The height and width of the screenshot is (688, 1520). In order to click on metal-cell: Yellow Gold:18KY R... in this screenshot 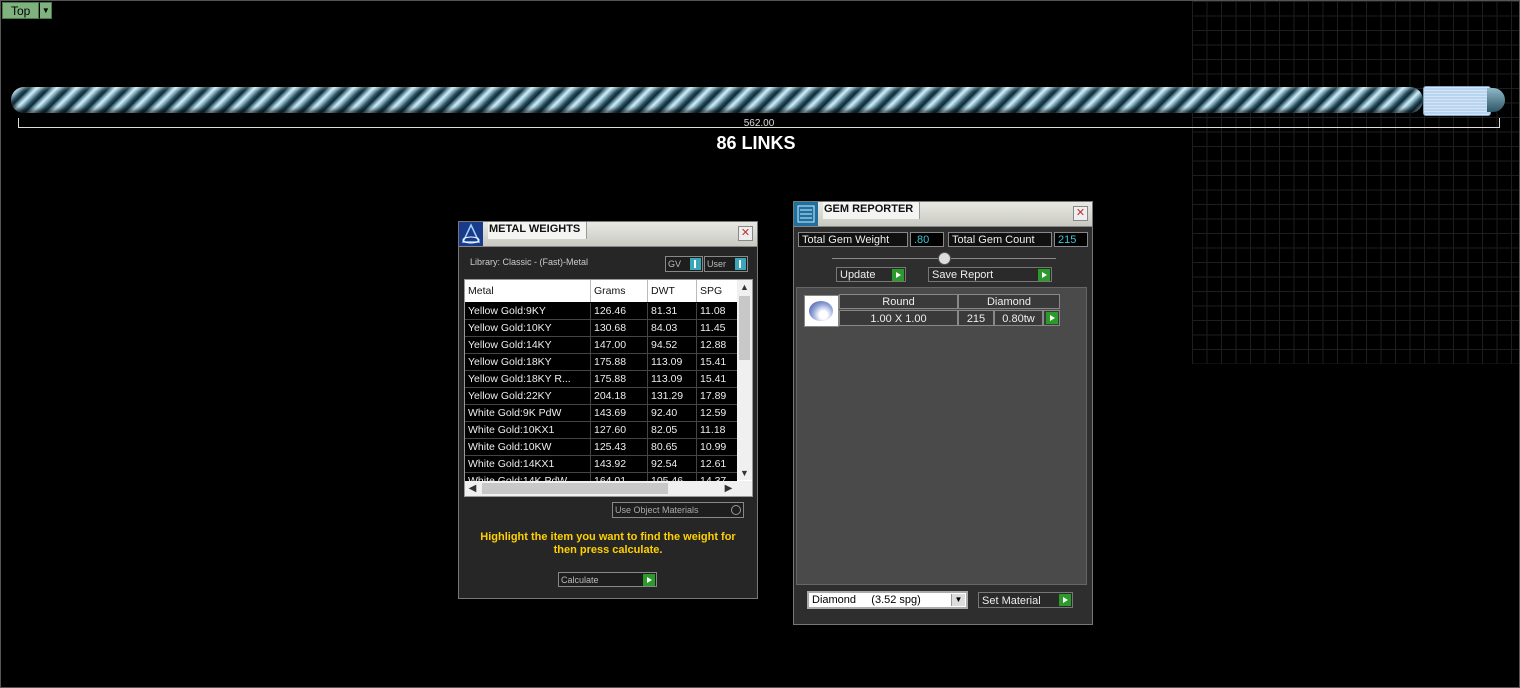, I will do `click(519, 379)`.